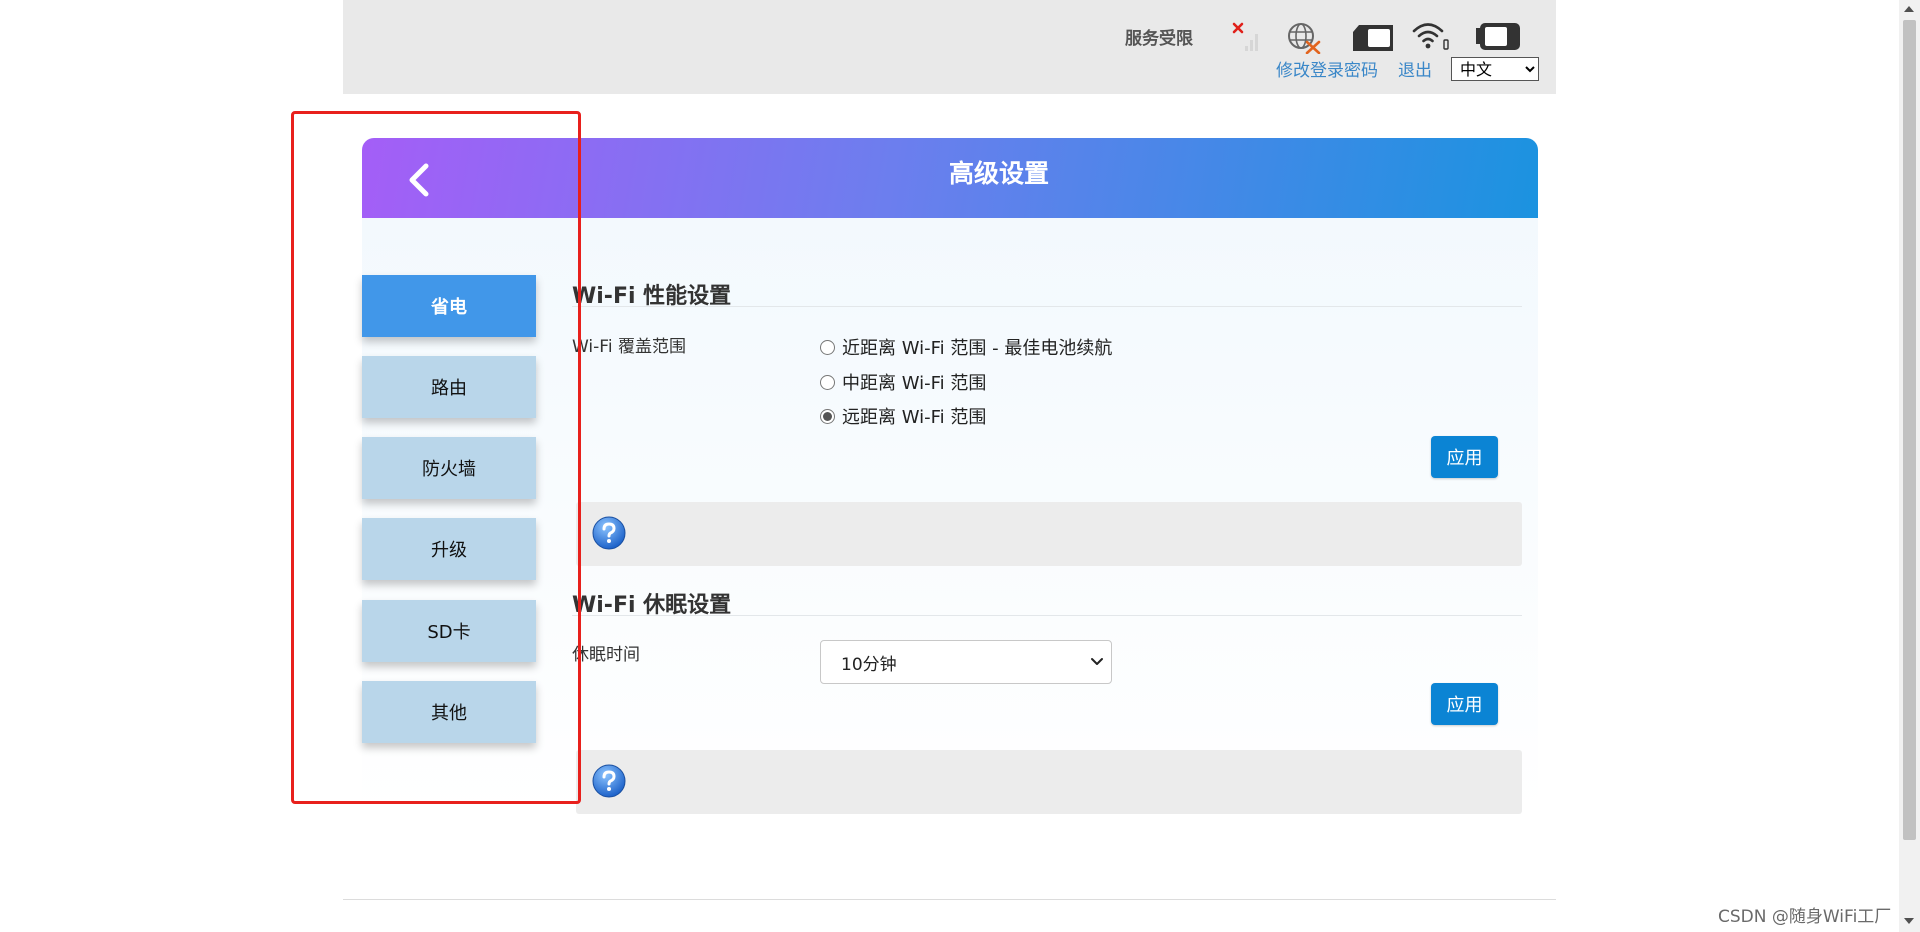 The image size is (1920, 932). I want to click on scroll-up-arrow-icon, so click(1909, 9).